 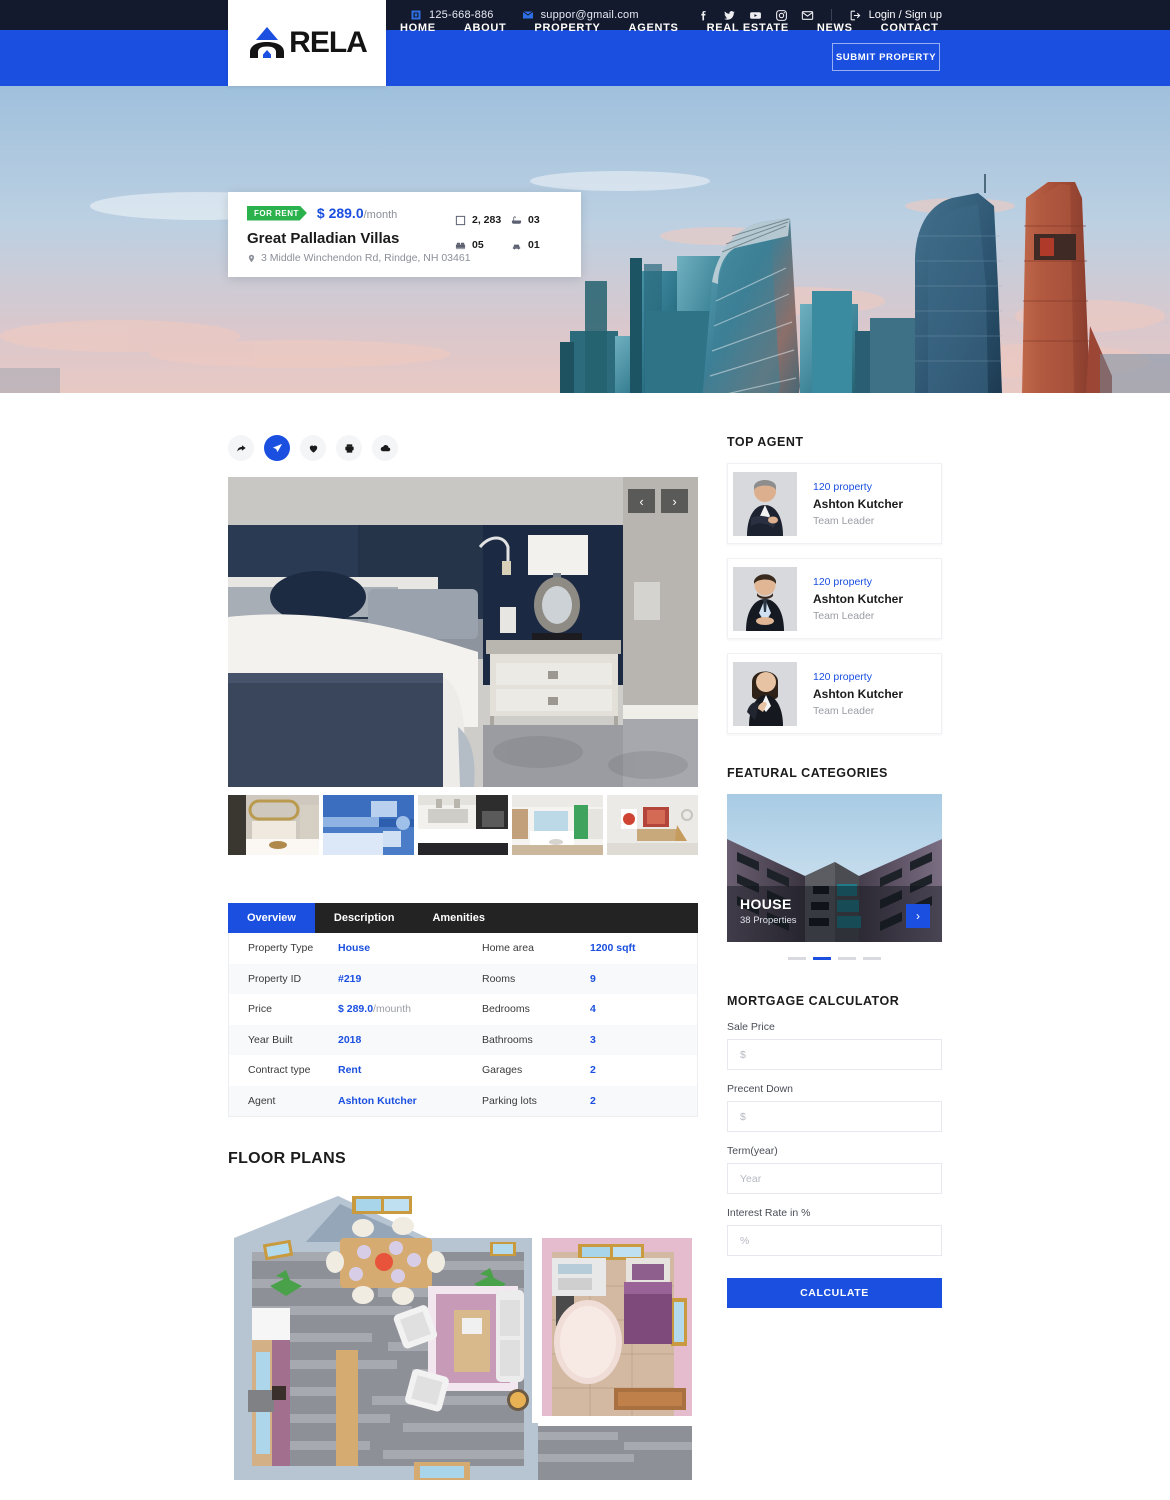 I want to click on gallery-main-bedroom-image, so click(x=463, y=632).